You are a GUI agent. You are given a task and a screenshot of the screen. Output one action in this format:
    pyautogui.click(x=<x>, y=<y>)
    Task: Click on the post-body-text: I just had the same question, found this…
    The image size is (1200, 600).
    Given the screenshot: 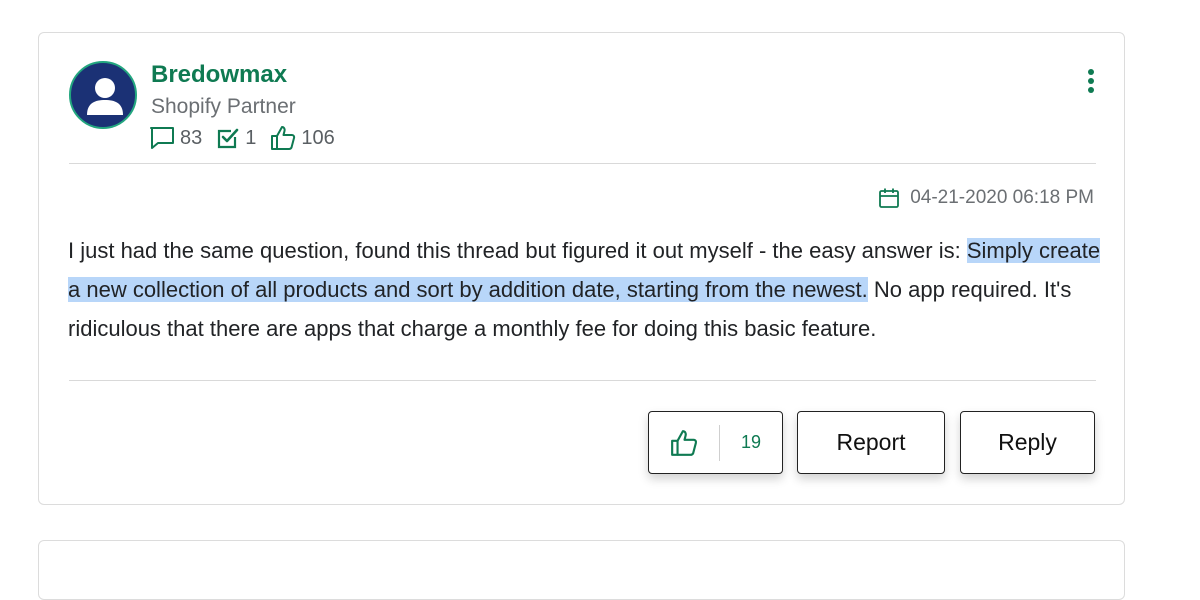 What is the action you would take?
    pyautogui.click(x=517, y=250)
    